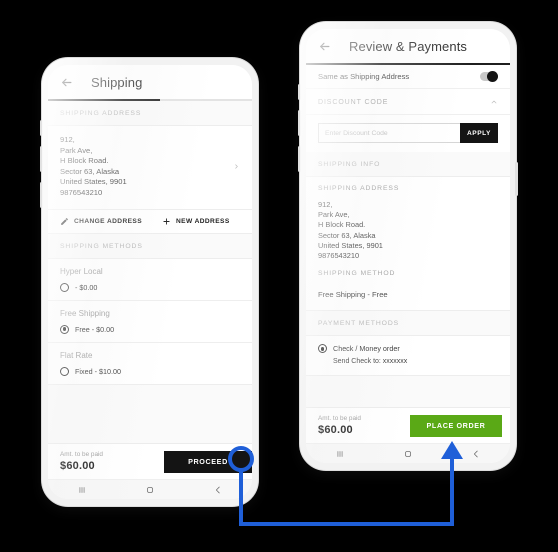  Describe the element at coordinates (81, 271) in the screenshot. I see `method-name: Hyper Local` at that location.